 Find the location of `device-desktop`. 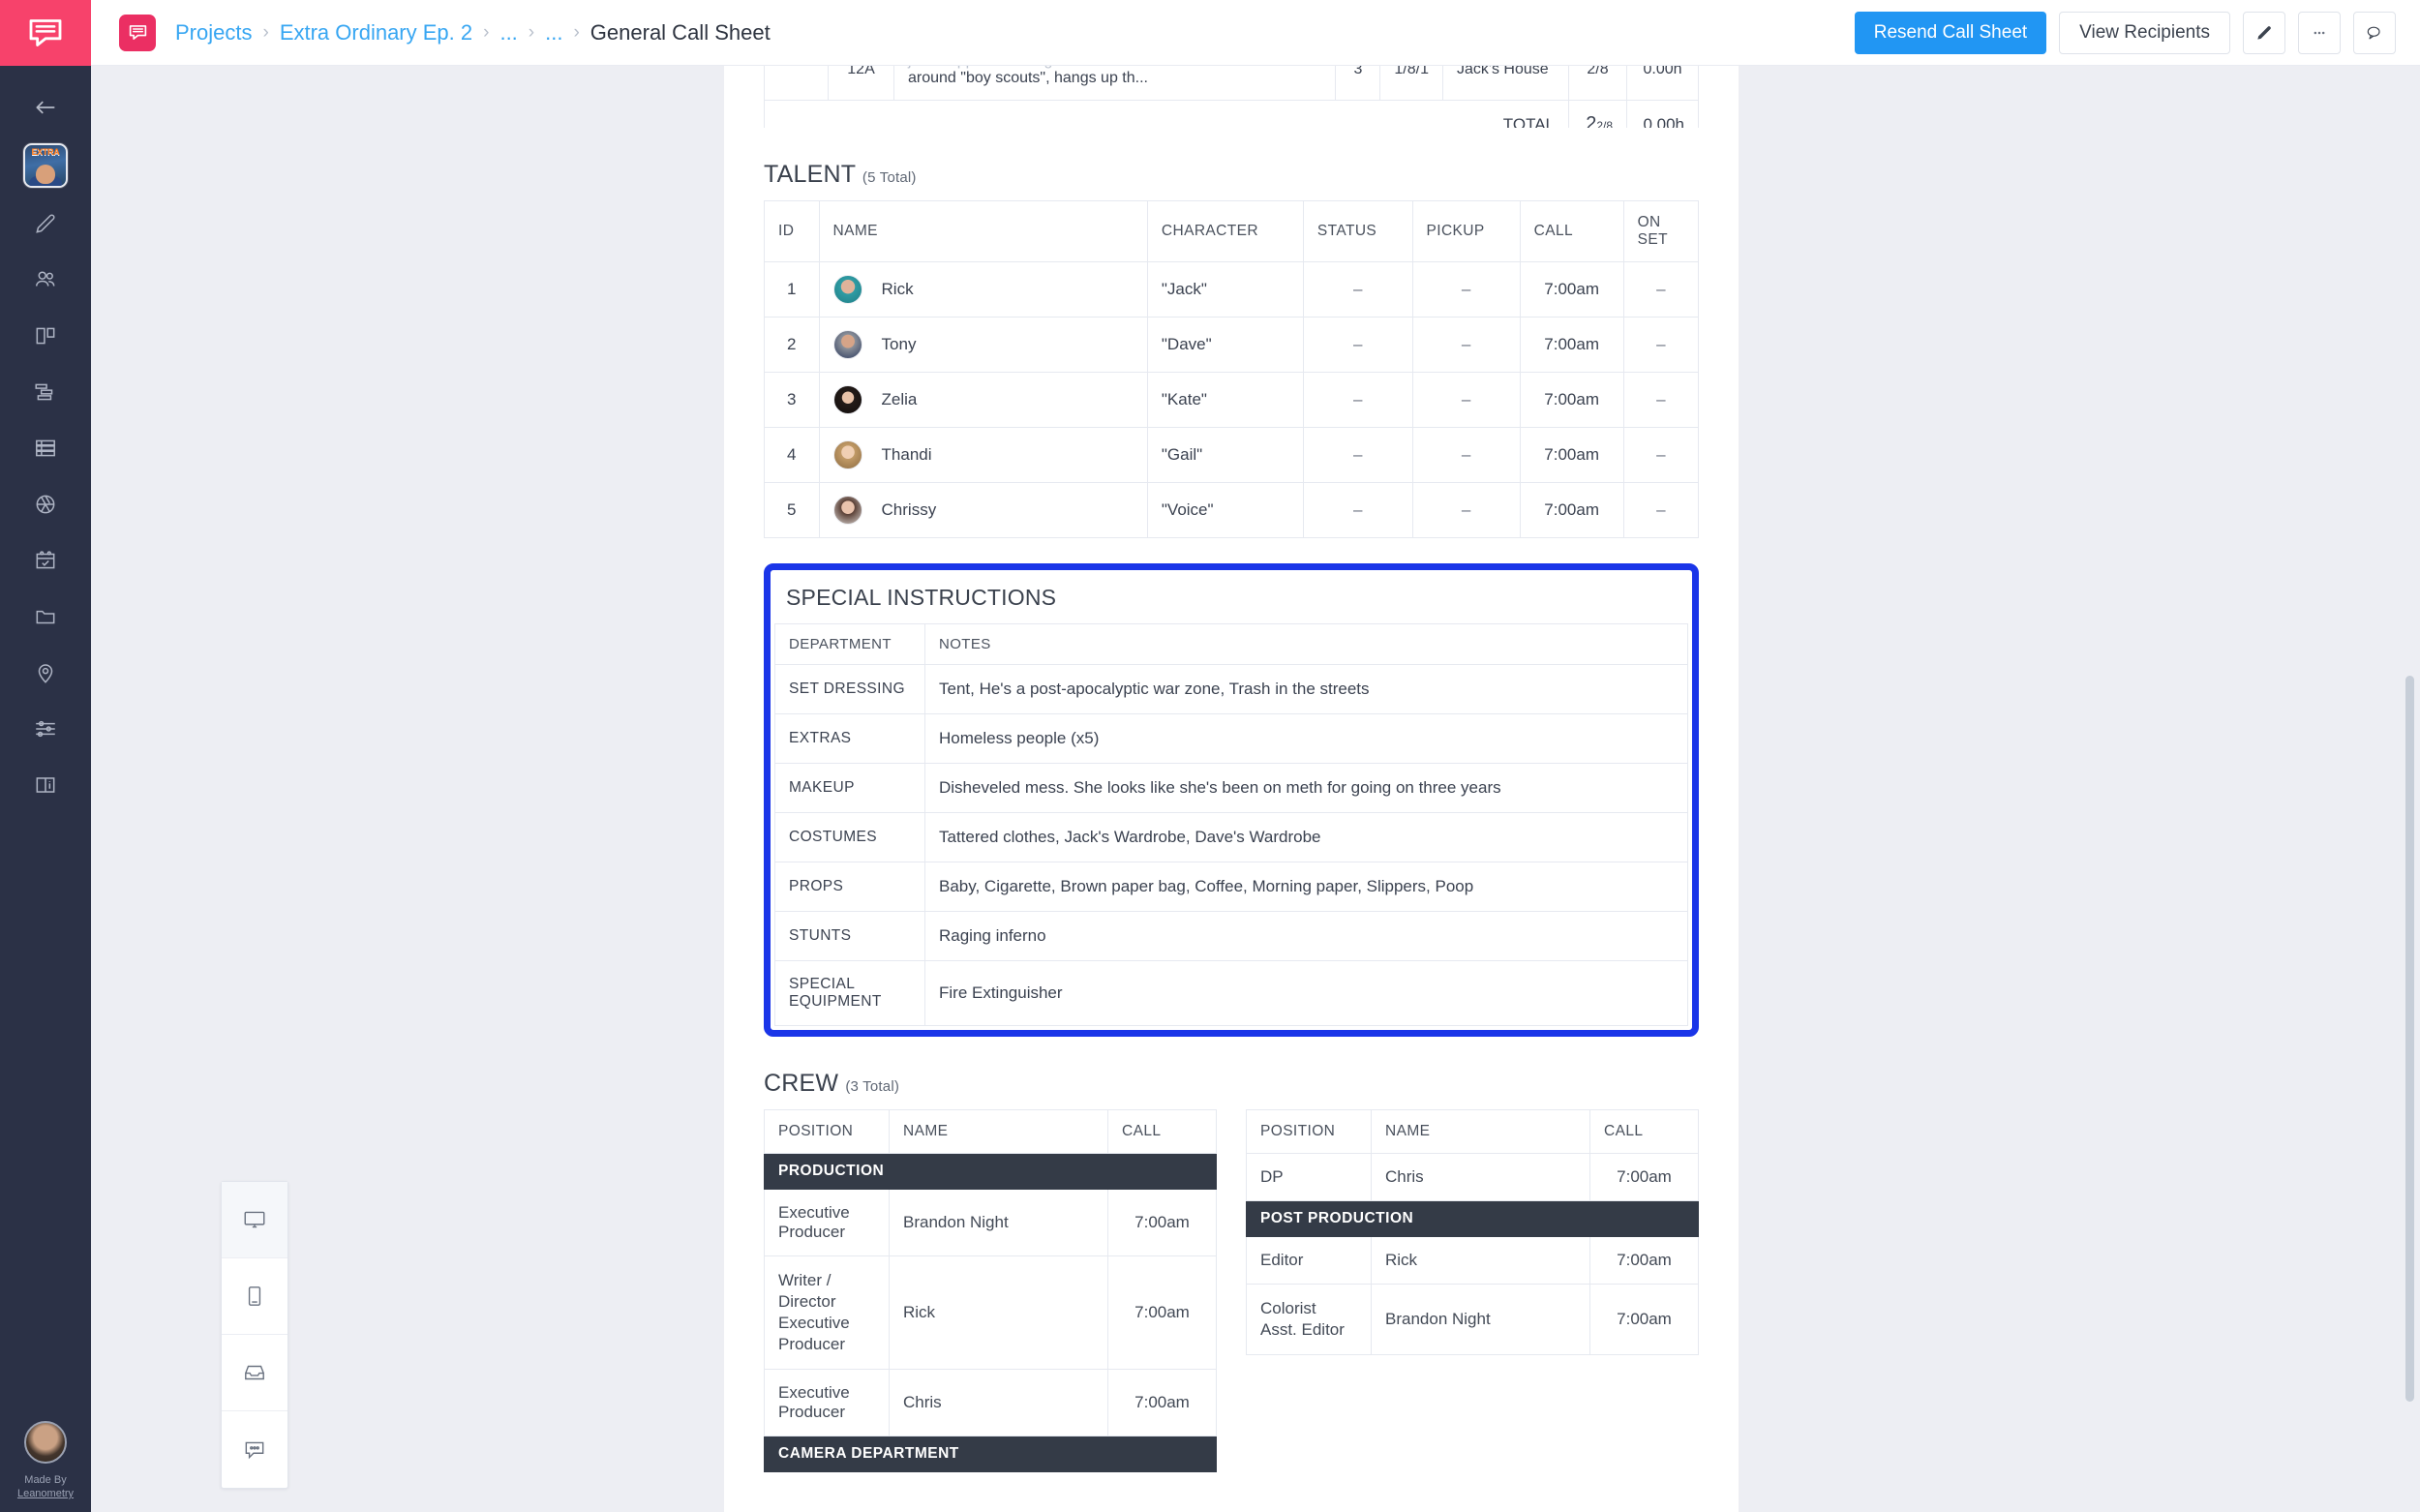

device-desktop is located at coordinates (254, 1220).